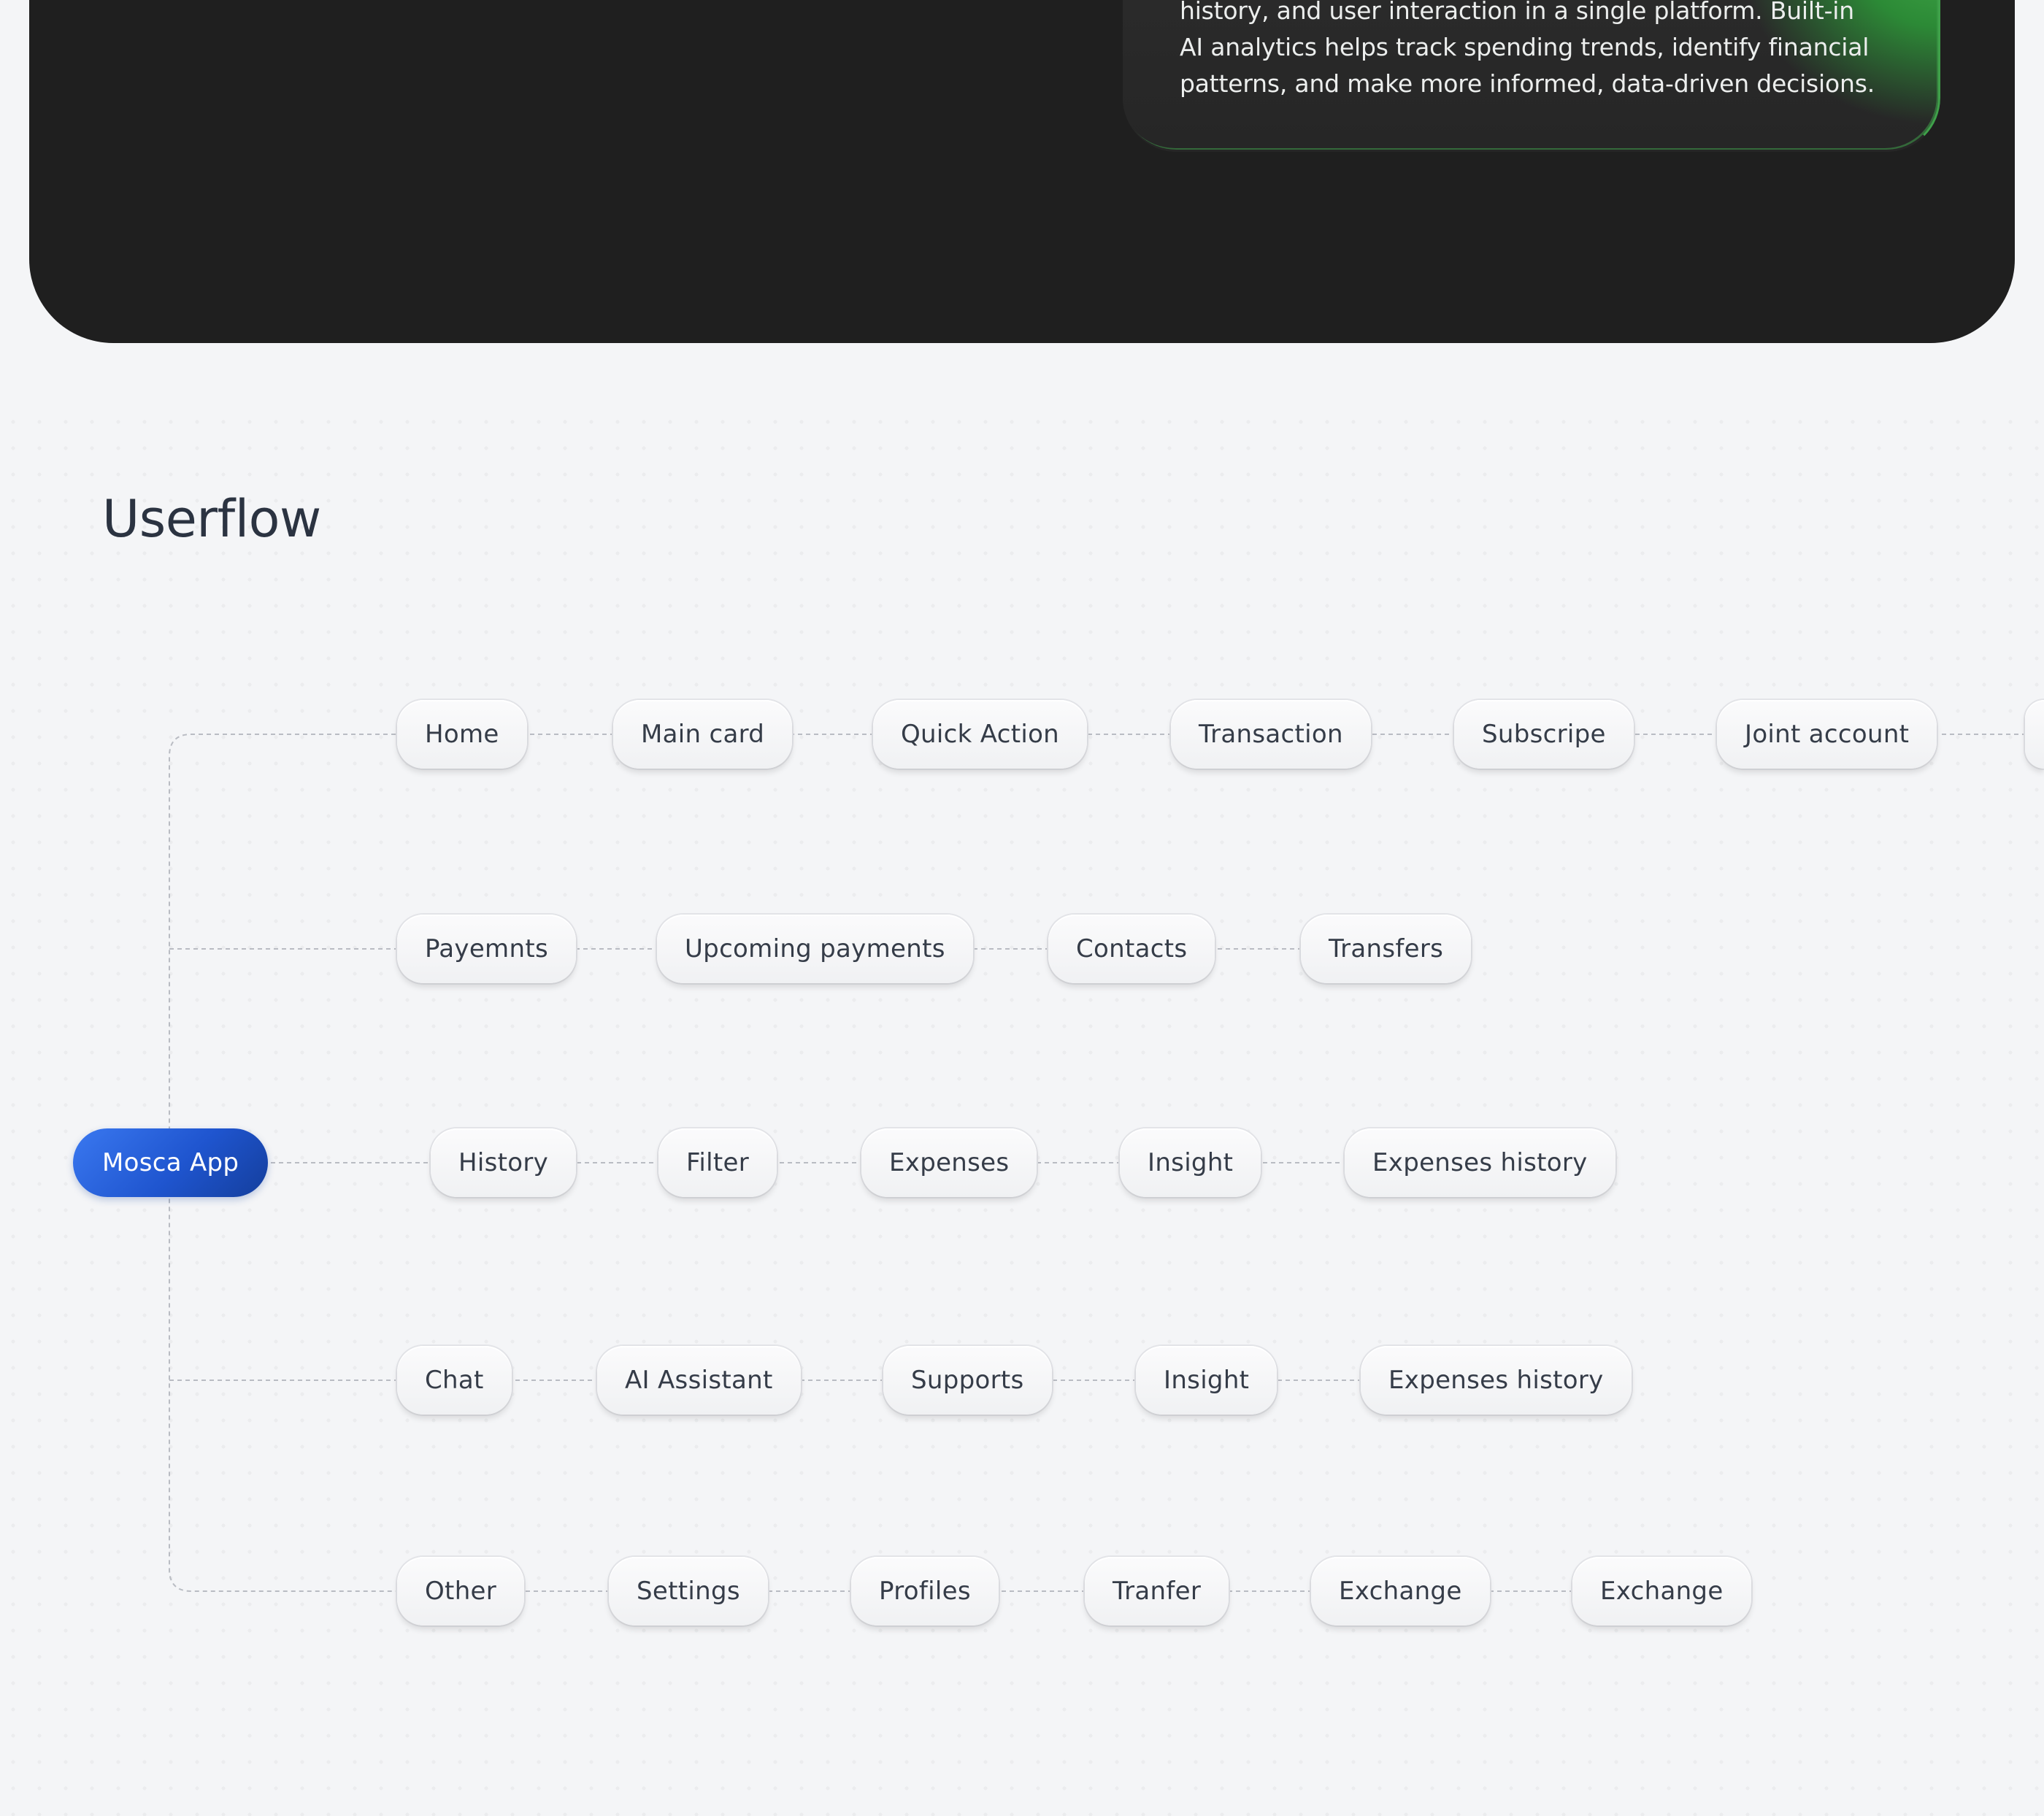  Describe the element at coordinates (967, 1380) in the screenshot. I see `flow-node-supports: Supports` at that location.